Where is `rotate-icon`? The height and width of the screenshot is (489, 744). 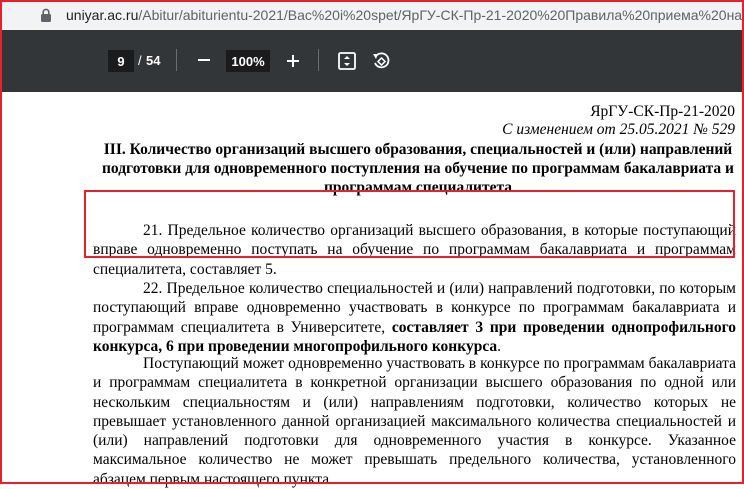
rotate-icon is located at coordinates (381, 61).